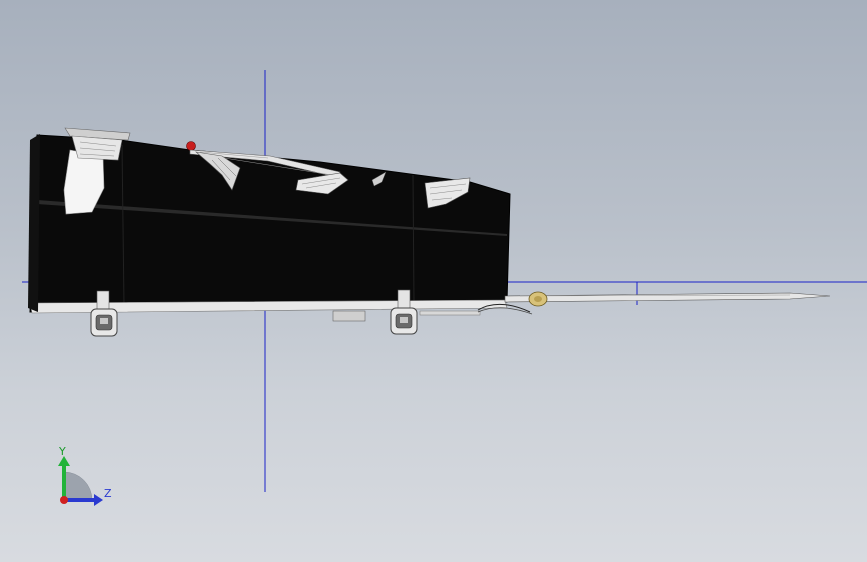  I want to click on triad-y-label: Y, so click(62, 451).